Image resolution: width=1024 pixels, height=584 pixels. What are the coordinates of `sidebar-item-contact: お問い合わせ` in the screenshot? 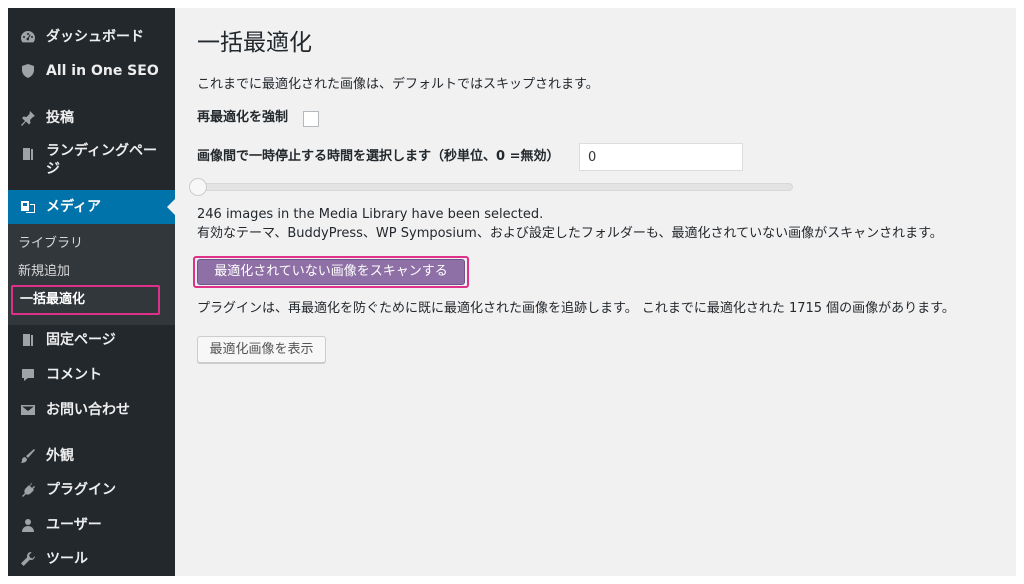 It's located at (91, 410).